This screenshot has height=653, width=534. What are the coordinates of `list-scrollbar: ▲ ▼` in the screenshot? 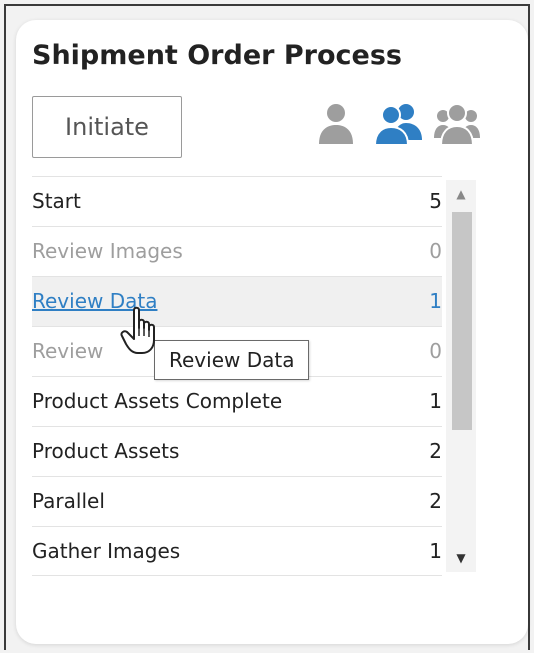 It's located at (461, 376).